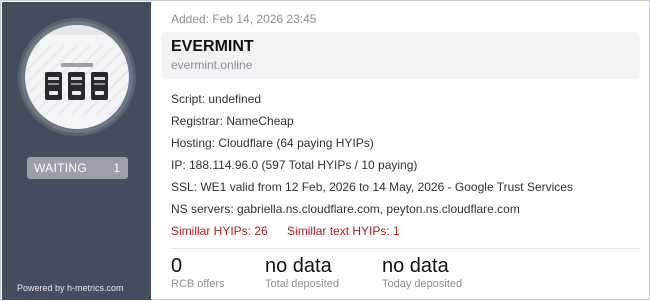  I want to click on stat-today-deposited: no data Today deposited, so click(422, 272).